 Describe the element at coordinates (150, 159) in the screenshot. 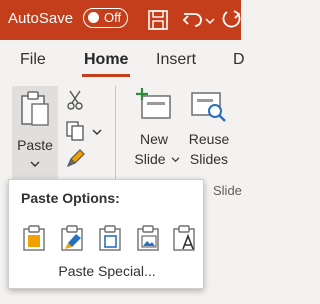

I see `new-slide-label-line2: Slide` at that location.